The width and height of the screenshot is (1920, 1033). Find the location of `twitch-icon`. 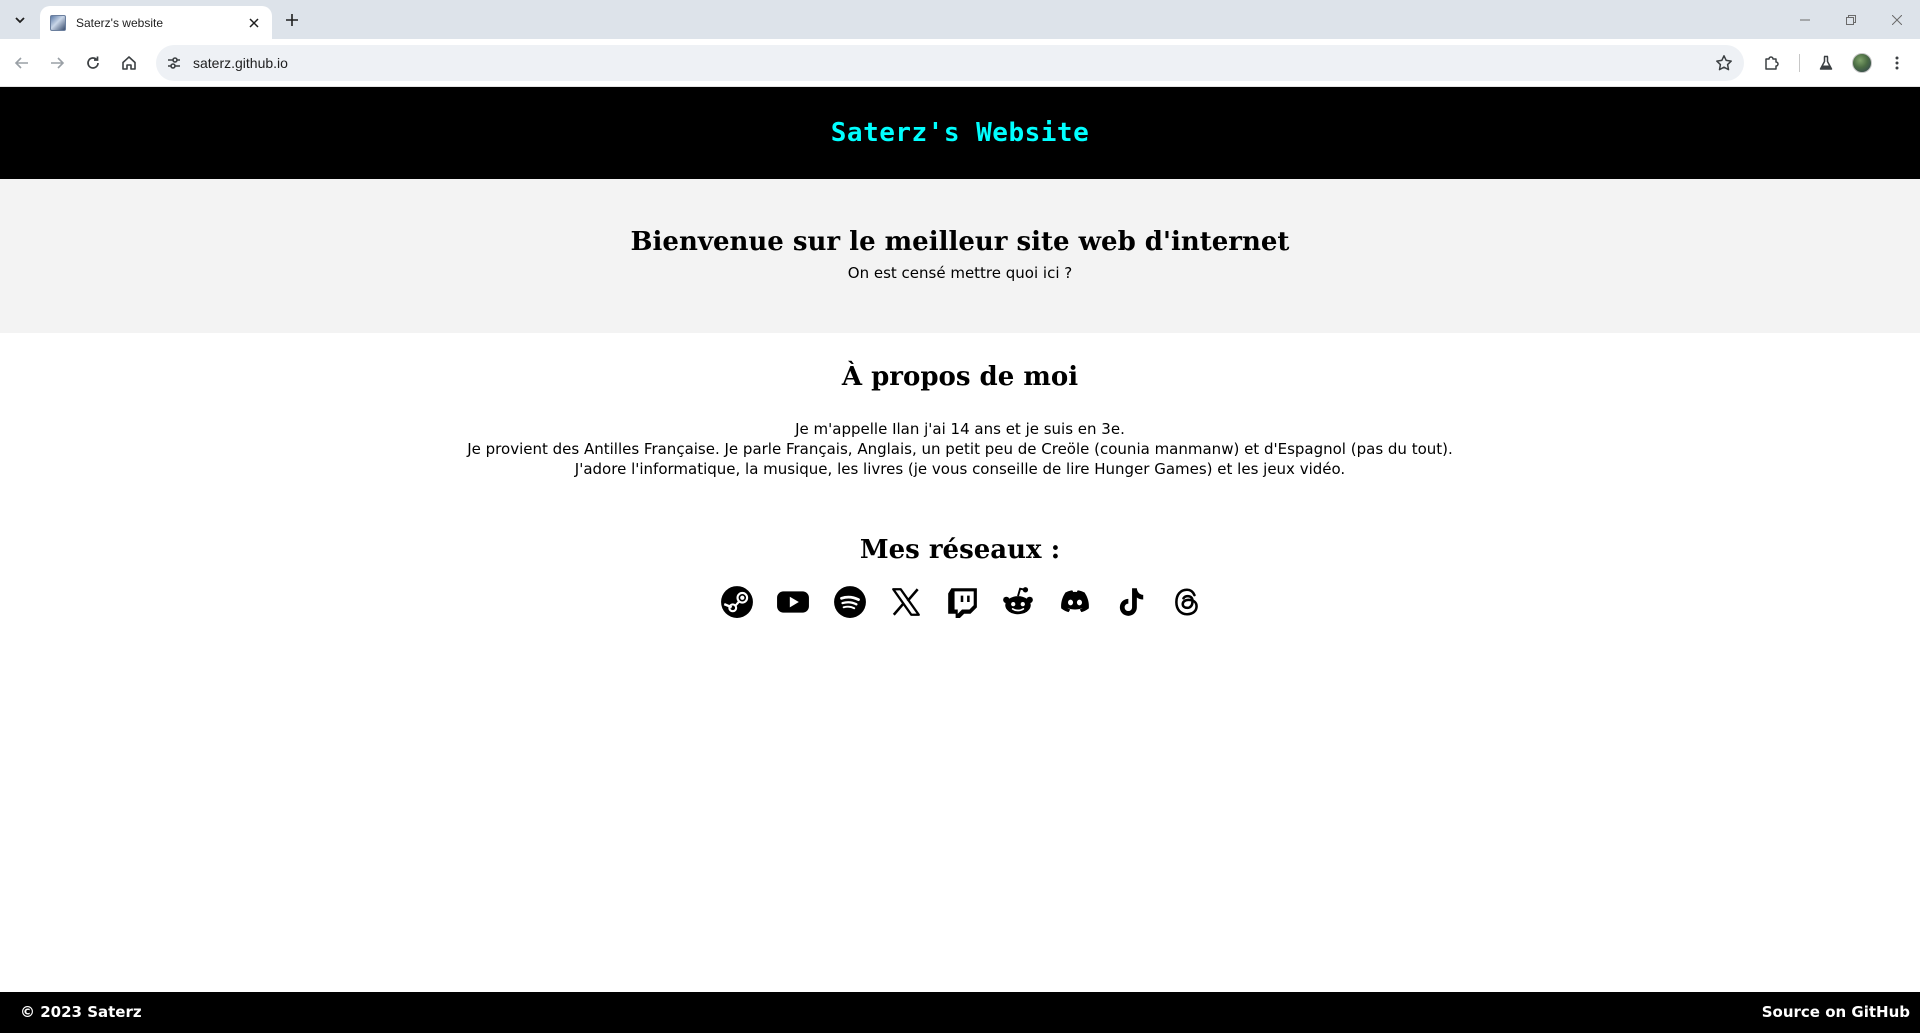

twitch-icon is located at coordinates (962, 603).